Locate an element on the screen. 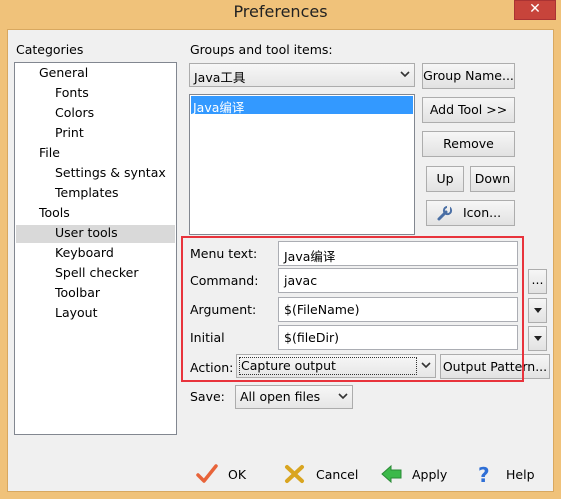  help-button: ? Help is located at coordinates (509, 476).